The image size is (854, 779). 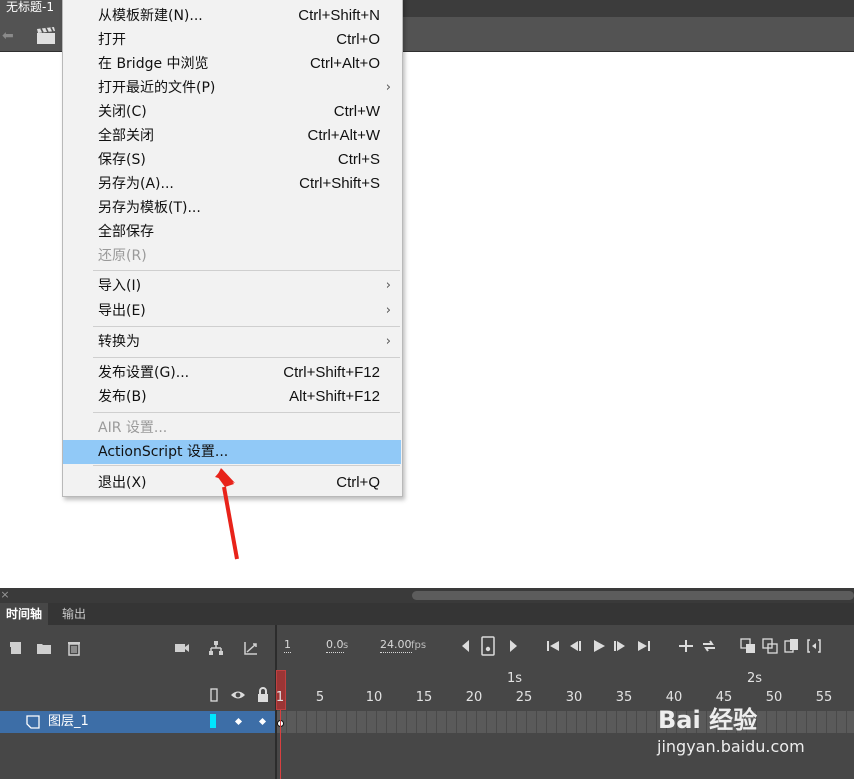 I want to click on tab-output: 输出, so click(x=74, y=614).